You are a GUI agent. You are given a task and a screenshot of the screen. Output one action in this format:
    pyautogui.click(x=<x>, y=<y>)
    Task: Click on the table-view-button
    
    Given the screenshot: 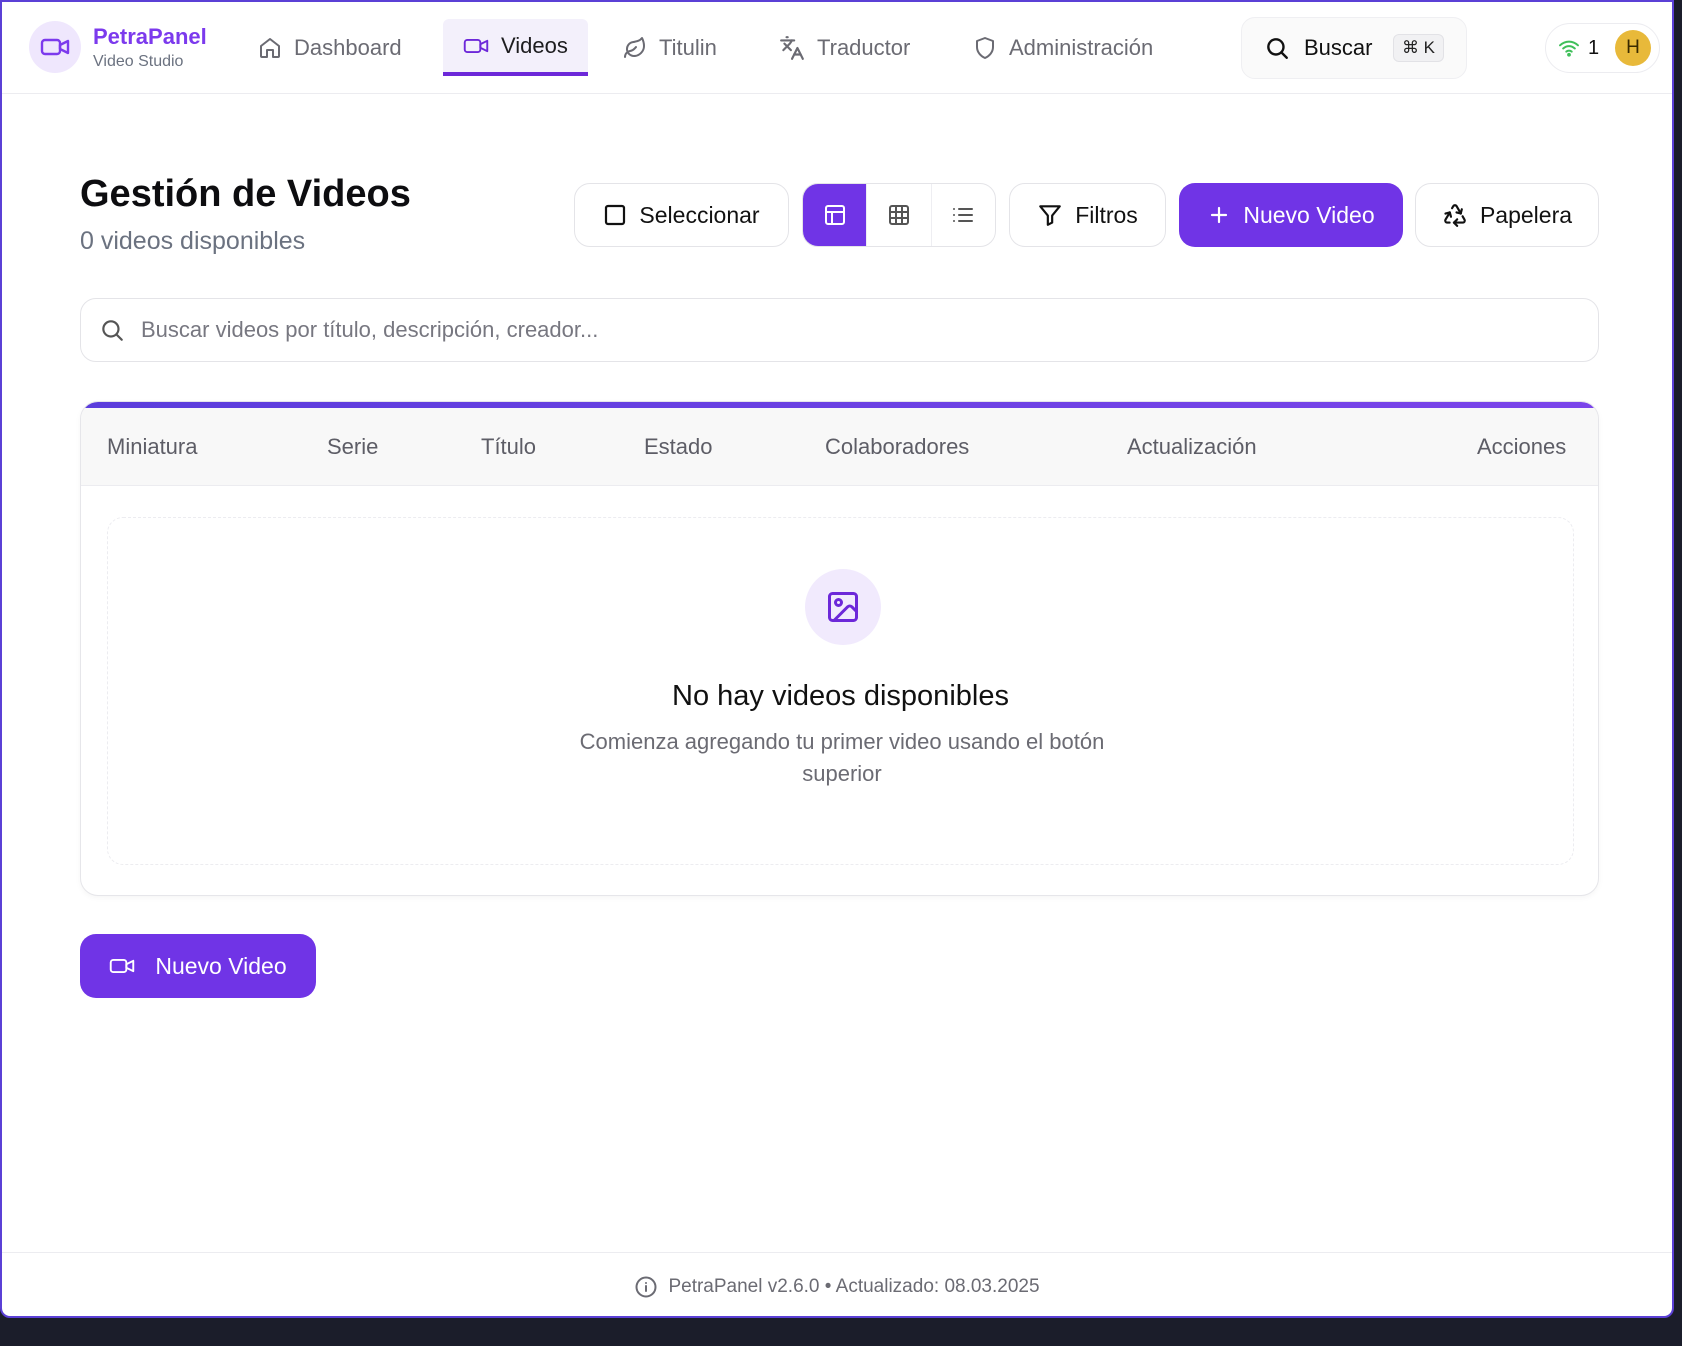 What is the action you would take?
    pyautogui.click(x=835, y=215)
    